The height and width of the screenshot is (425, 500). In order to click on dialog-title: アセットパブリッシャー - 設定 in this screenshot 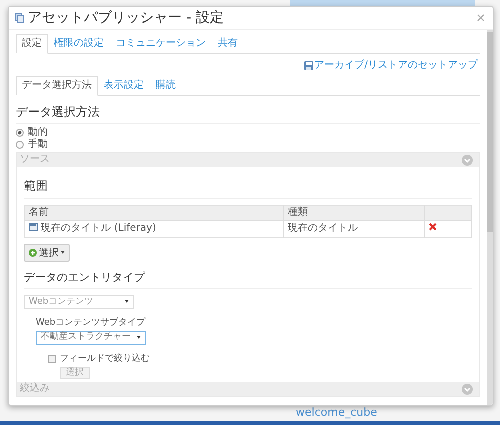, I will do `click(126, 18)`.